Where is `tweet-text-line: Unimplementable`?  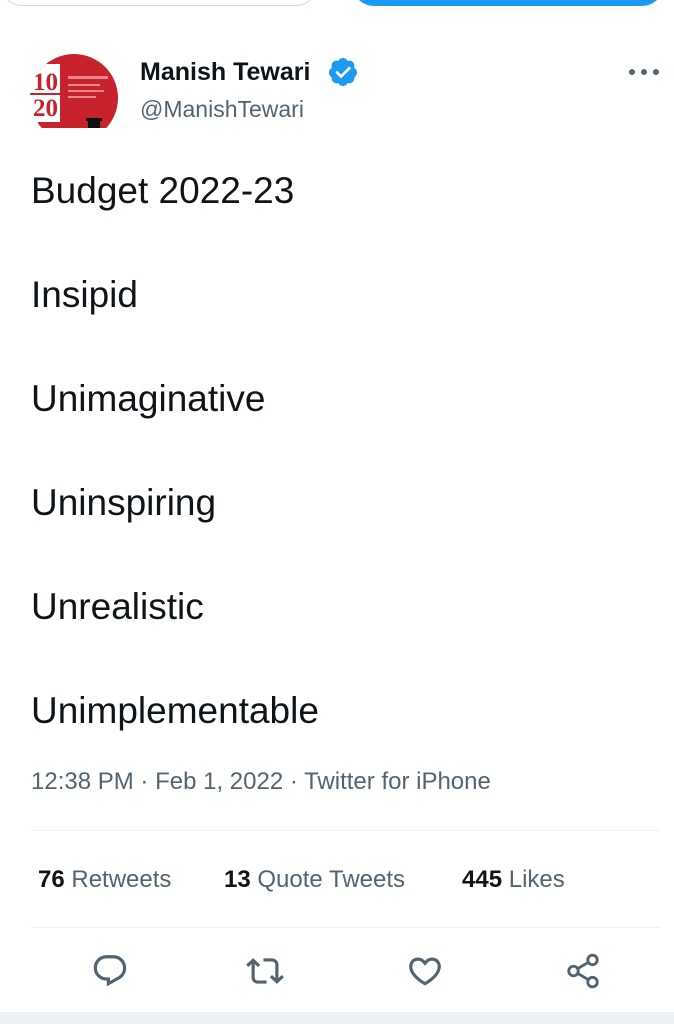 tweet-text-line: Unimplementable is located at coordinates (175, 710).